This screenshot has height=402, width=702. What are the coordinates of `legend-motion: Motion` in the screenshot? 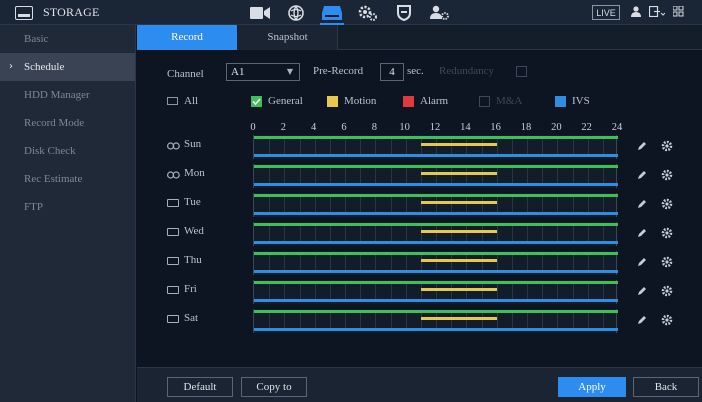 It's located at (351, 101).